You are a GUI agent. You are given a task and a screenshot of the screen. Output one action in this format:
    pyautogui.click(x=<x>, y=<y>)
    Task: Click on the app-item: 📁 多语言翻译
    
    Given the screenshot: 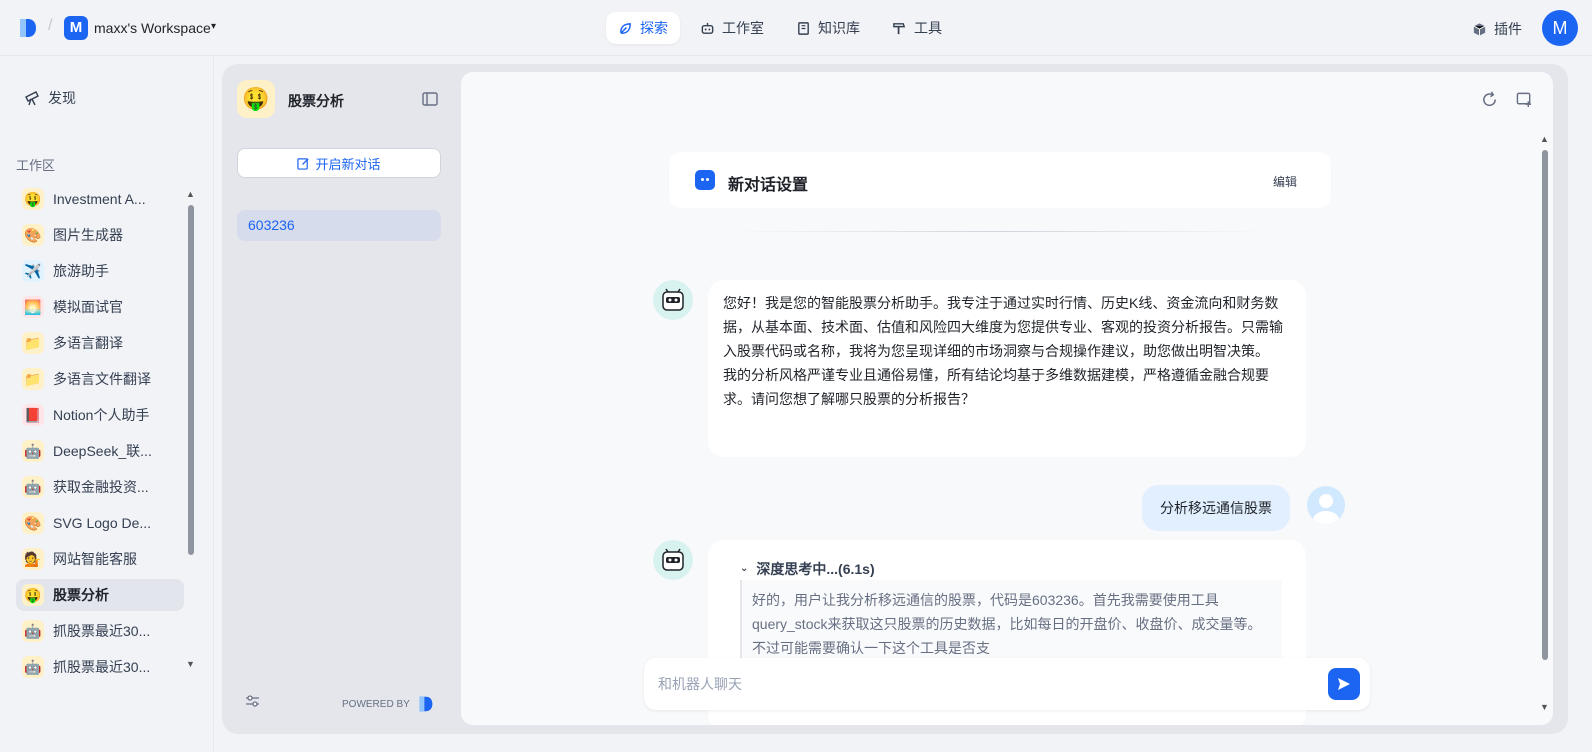 What is the action you would take?
    pyautogui.click(x=100, y=343)
    